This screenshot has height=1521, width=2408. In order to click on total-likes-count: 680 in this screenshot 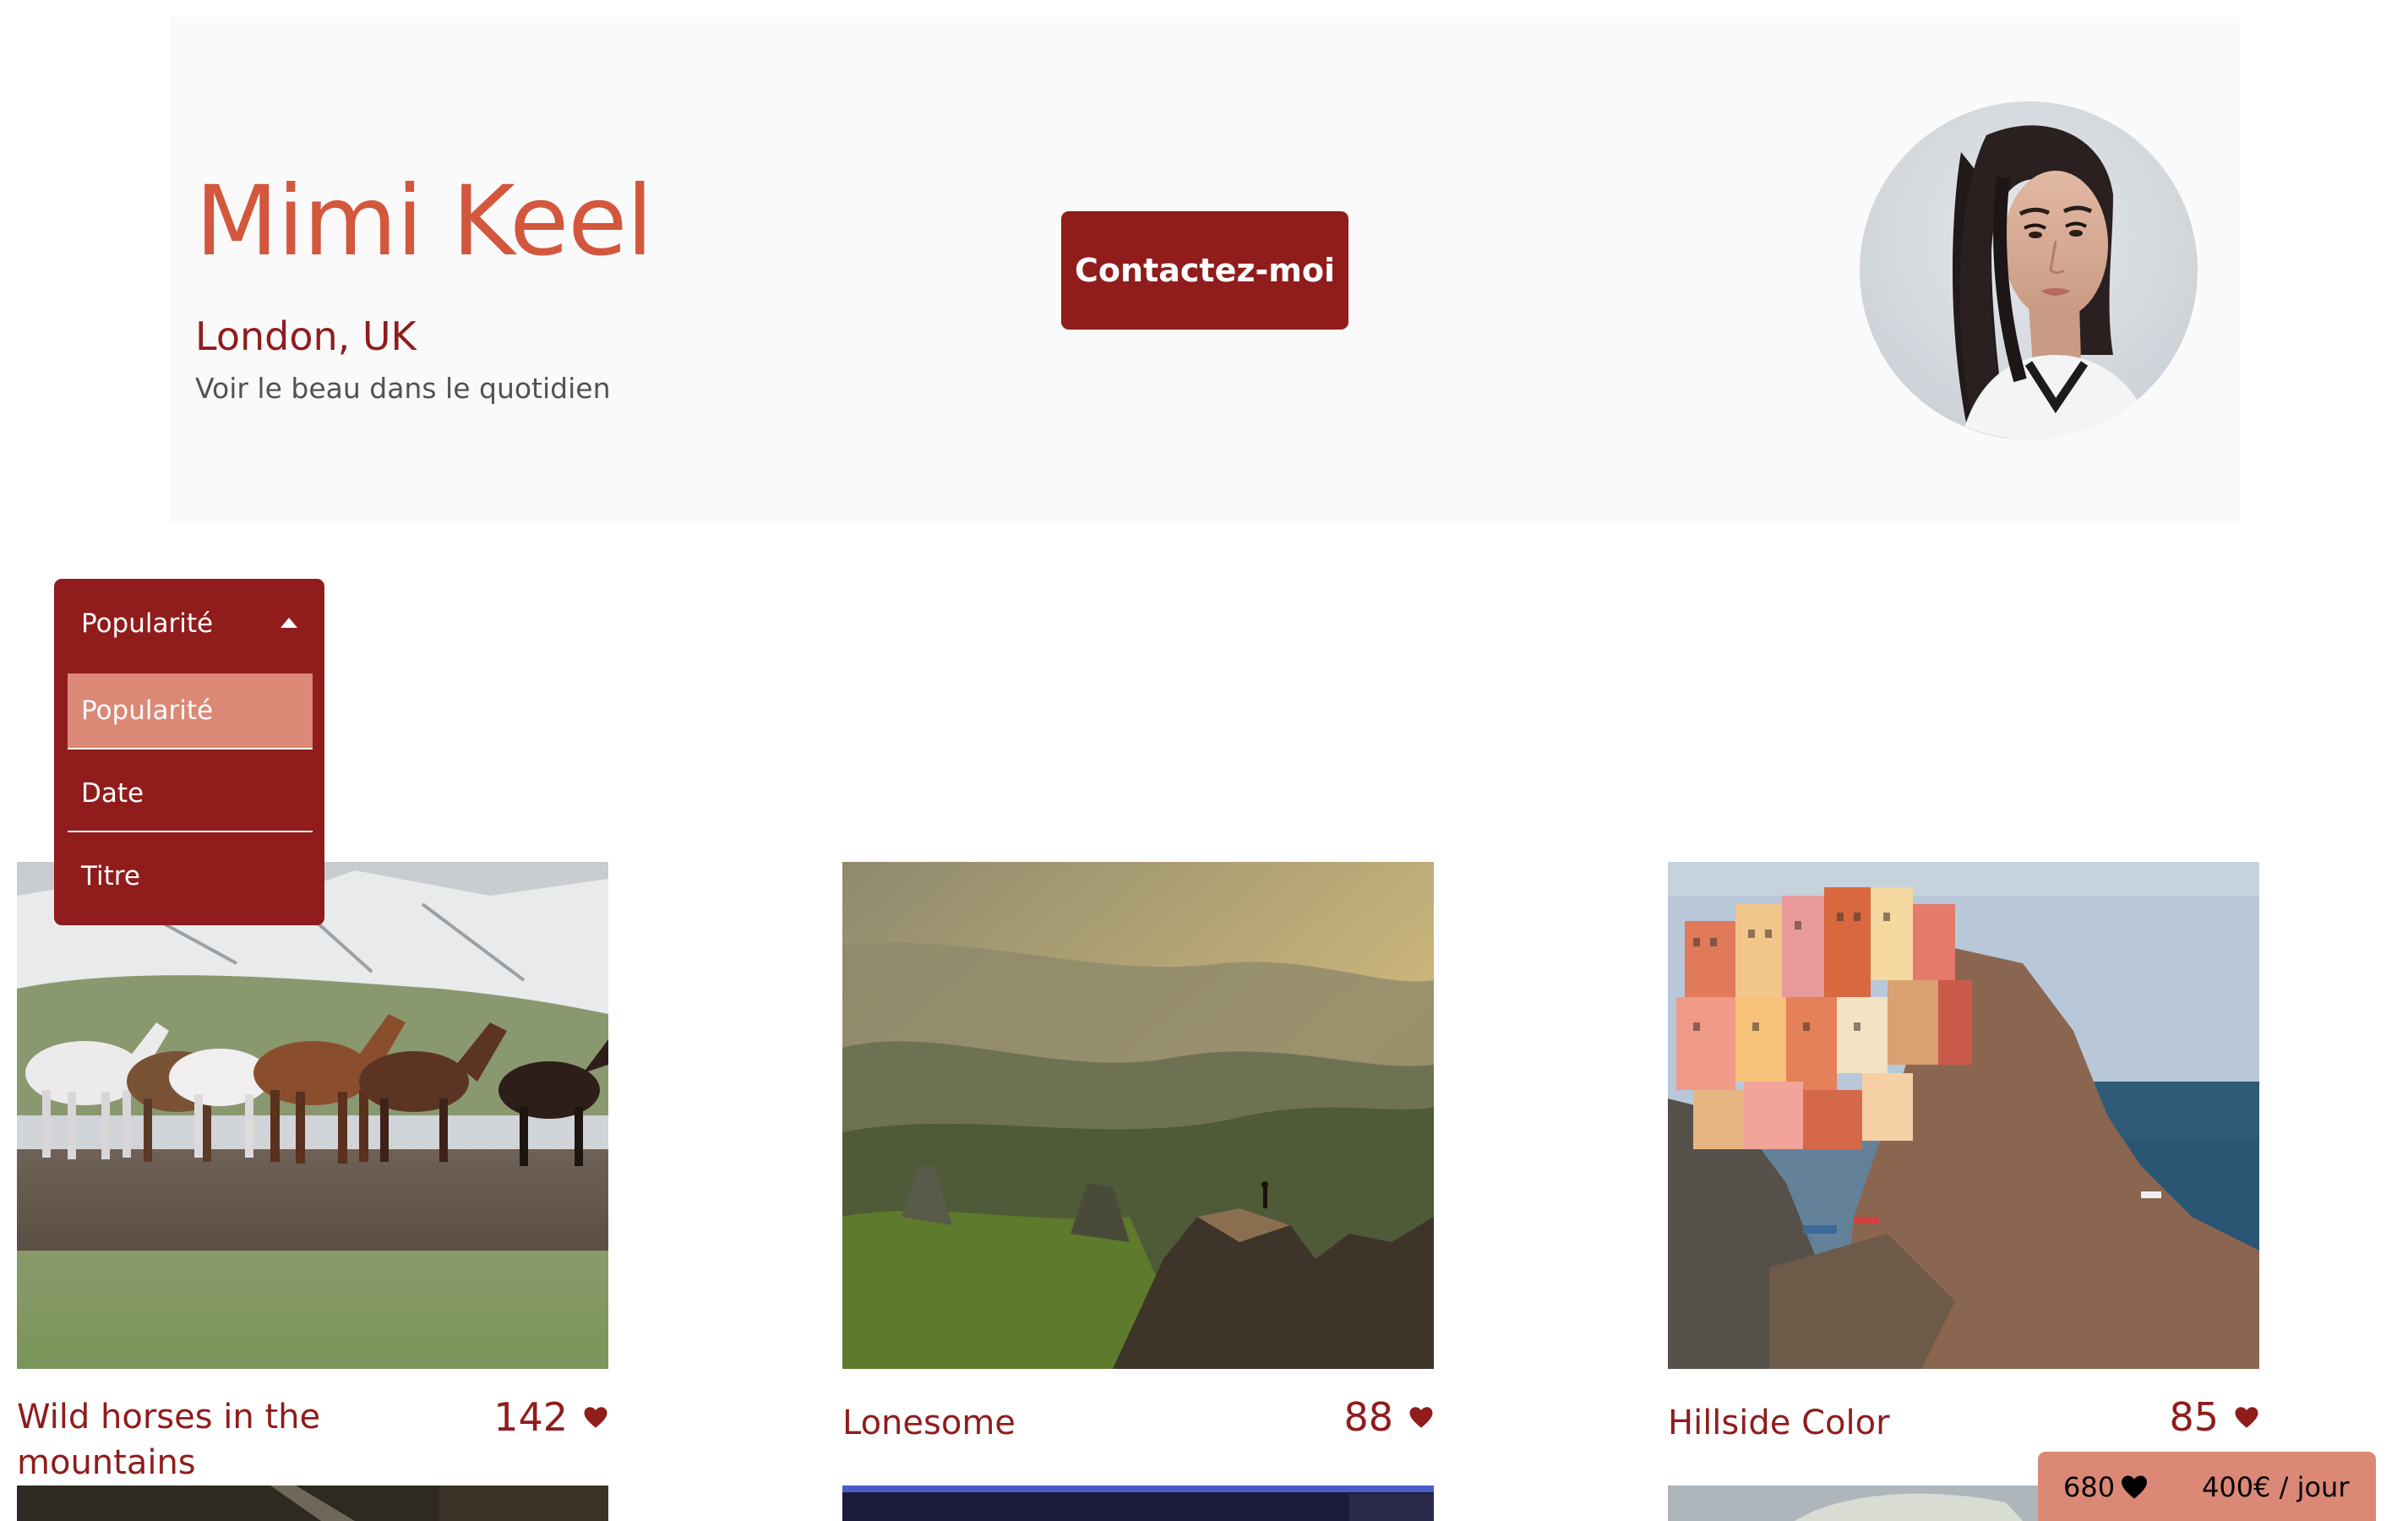, I will do `click(2089, 1487)`.